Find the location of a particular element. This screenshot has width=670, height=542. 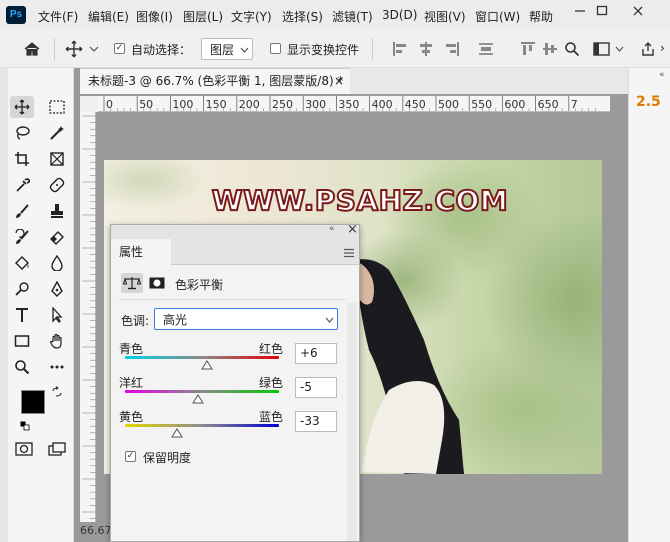

tab-properties: 属性 is located at coordinates (141, 252).